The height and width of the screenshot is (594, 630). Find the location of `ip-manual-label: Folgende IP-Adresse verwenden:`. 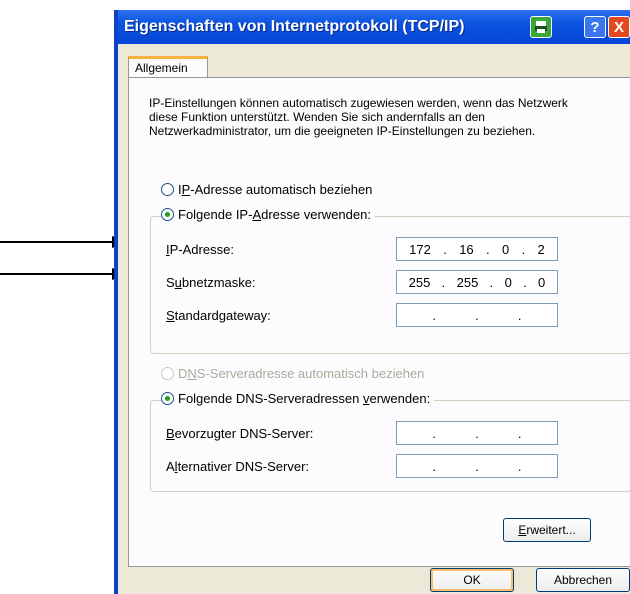

ip-manual-label: Folgende IP-Adresse verwenden: is located at coordinates (274, 214).